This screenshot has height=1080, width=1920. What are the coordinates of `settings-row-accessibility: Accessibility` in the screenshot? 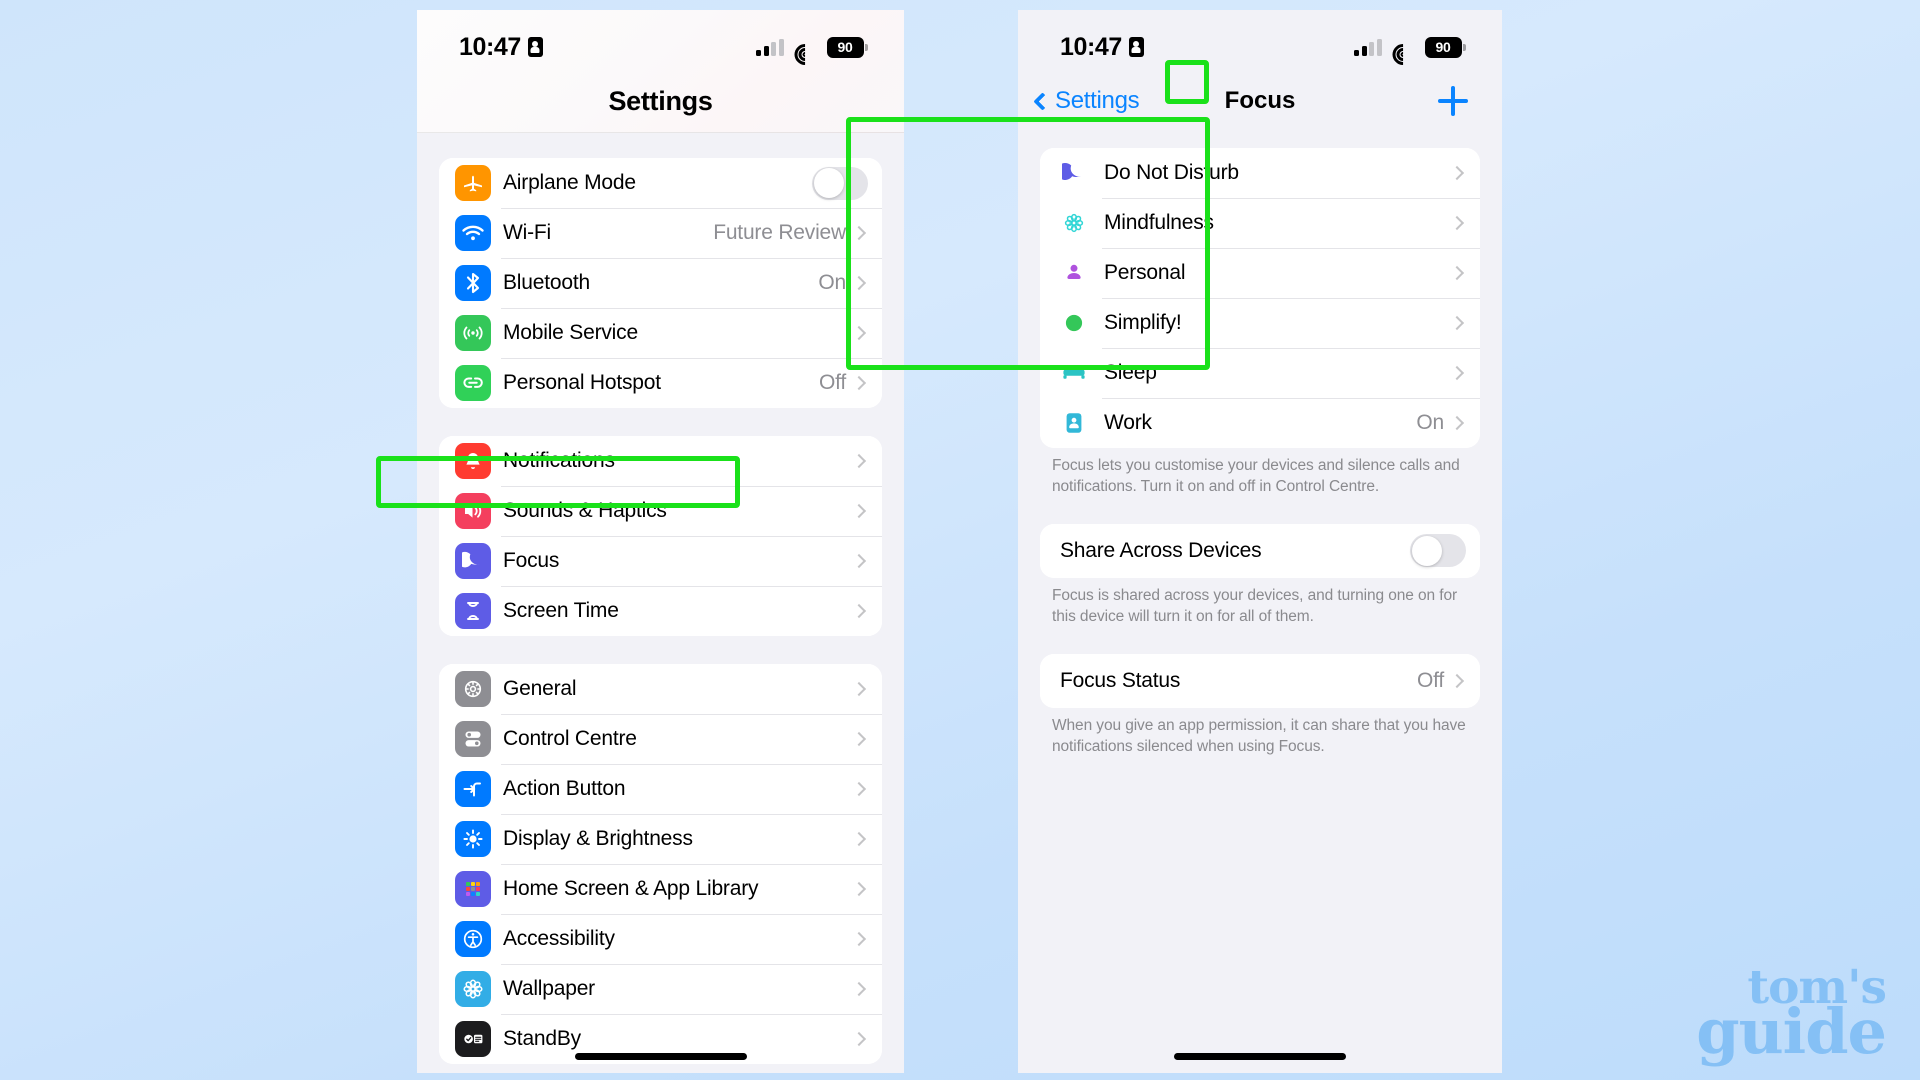 It's located at (660, 939).